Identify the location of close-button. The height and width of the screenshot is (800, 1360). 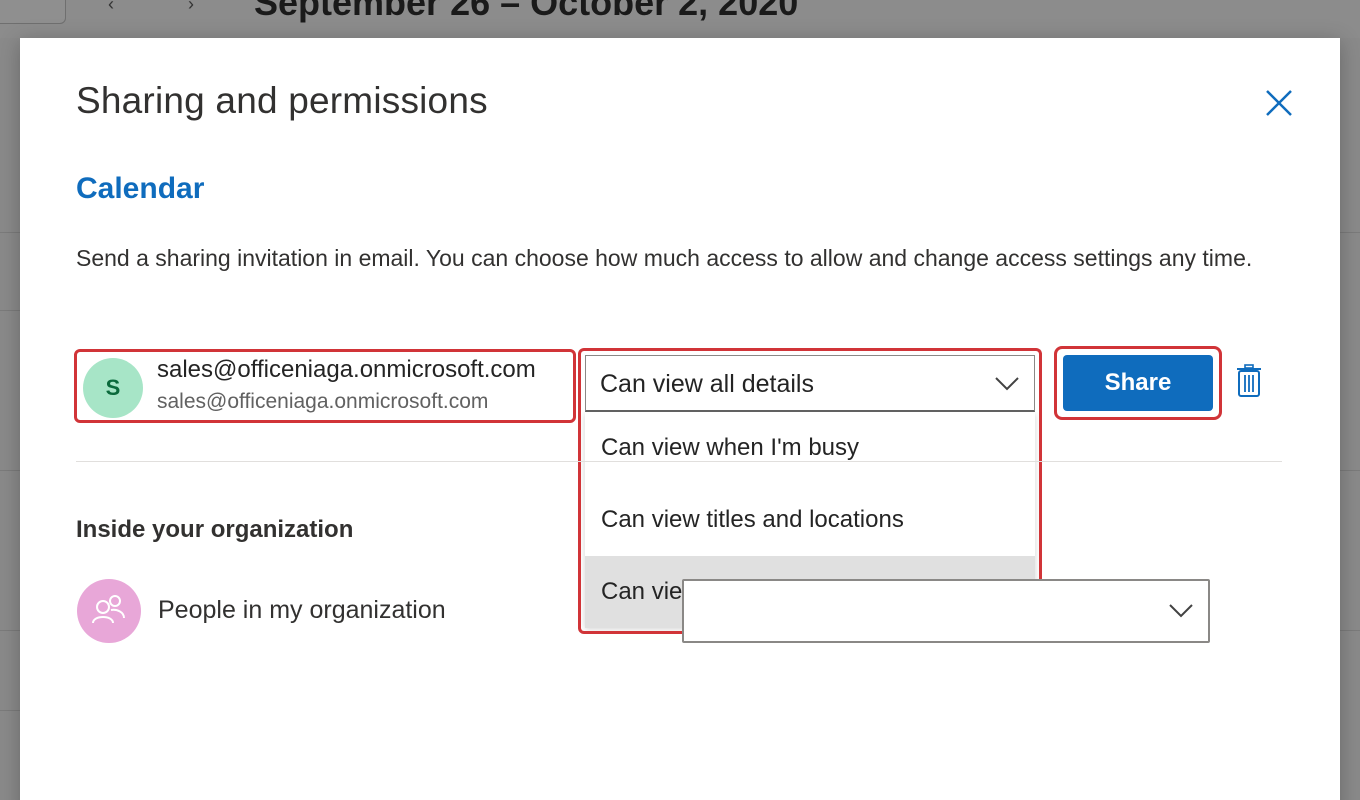
(1279, 103).